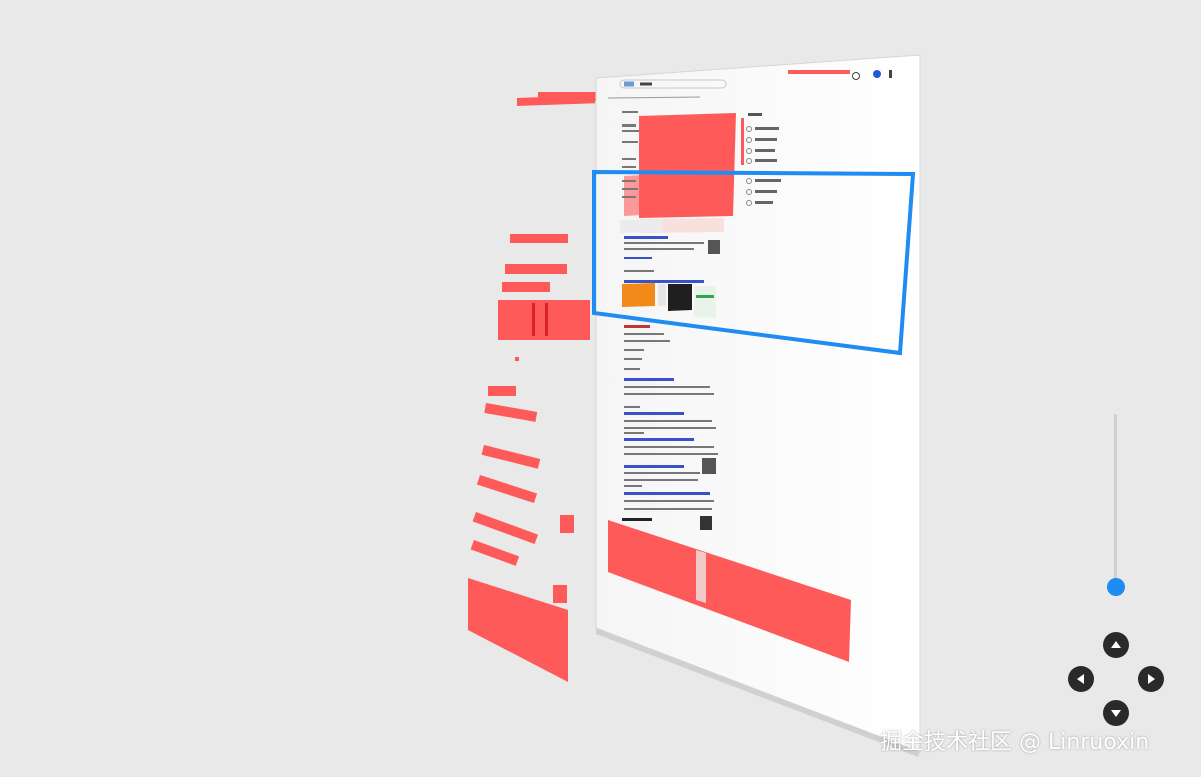 Image resolution: width=1201 pixels, height=777 pixels. I want to click on zoom-slider, so click(1116, 514).